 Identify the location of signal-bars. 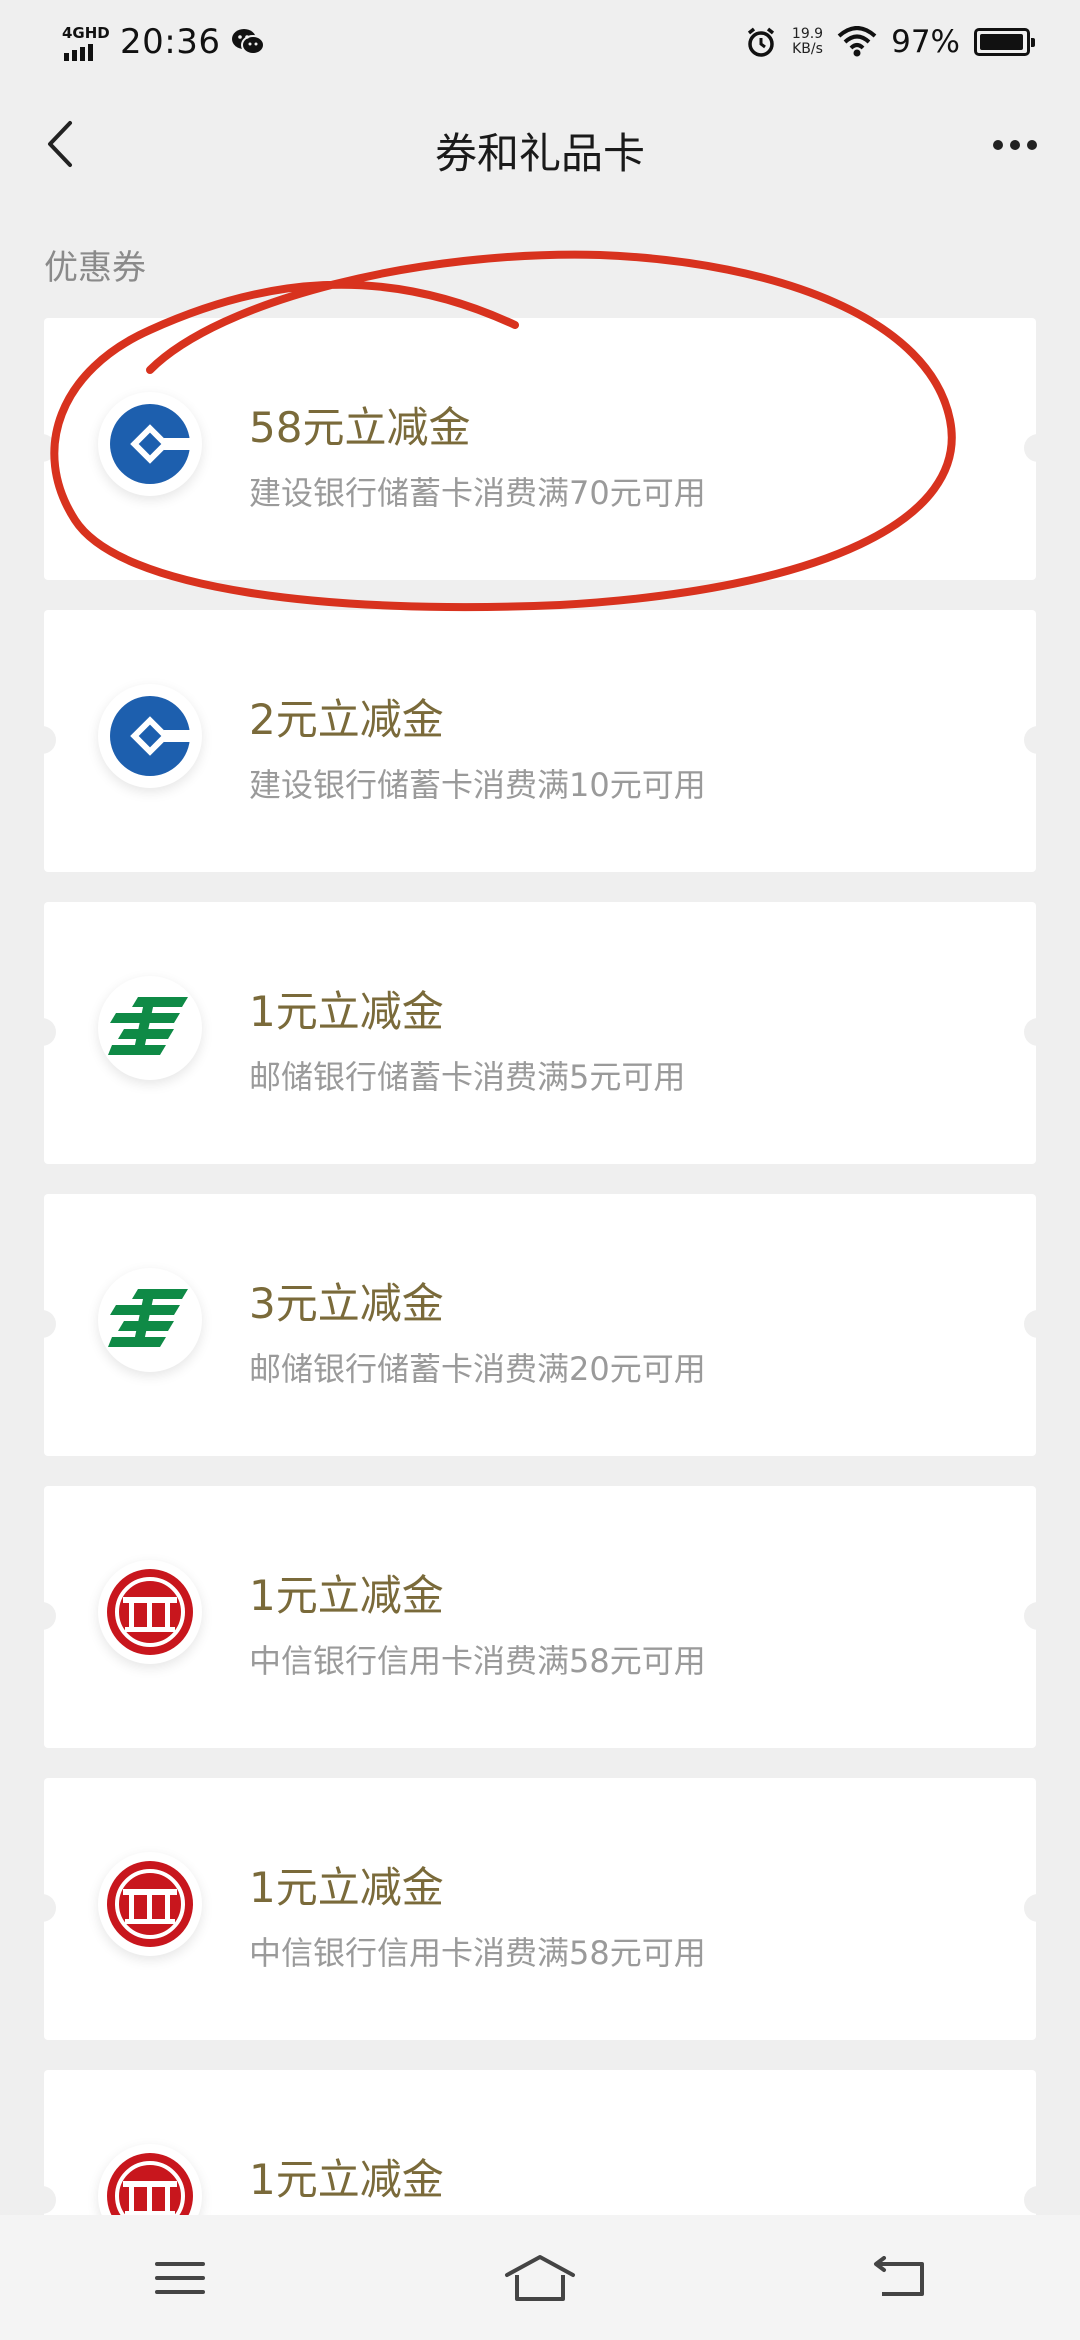
(78, 52).